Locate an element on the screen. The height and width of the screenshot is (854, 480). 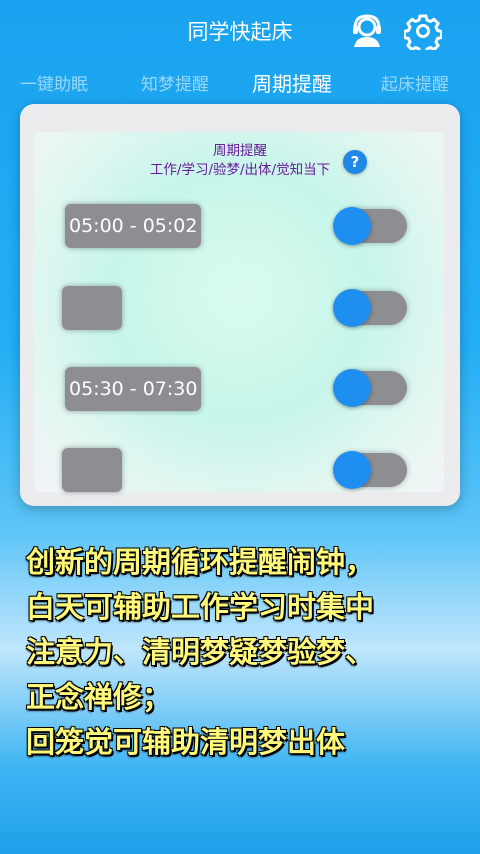
time-range-3: 05:30 - 07:30 is located at coordinates (133, 389).